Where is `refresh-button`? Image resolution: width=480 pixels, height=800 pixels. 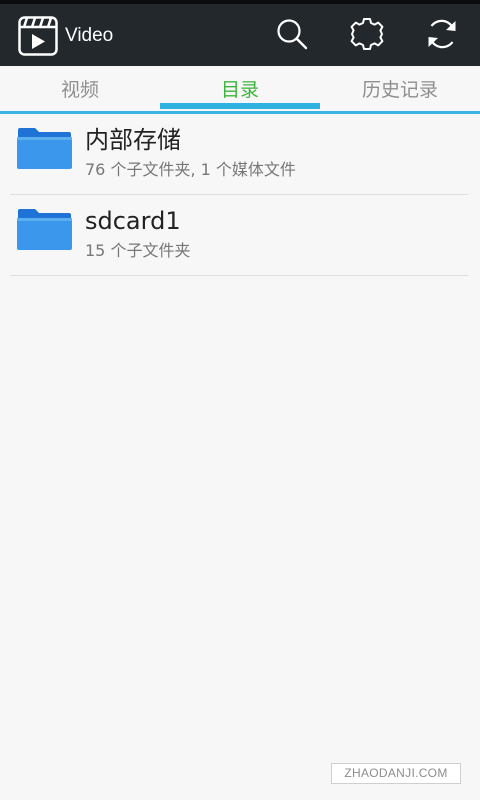 refresh-button is located at coordinates (442, 34).